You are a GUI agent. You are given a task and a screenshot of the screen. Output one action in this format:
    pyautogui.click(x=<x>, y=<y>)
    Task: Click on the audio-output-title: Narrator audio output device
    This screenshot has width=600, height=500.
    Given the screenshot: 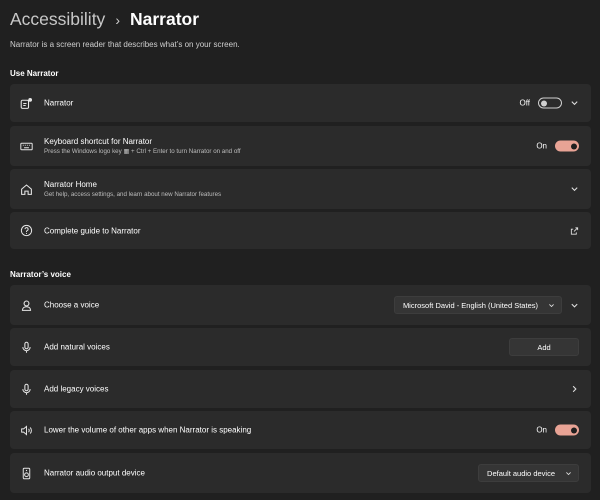 What is the action you would take?
    pyautogui.click(x=94, y=473)
    